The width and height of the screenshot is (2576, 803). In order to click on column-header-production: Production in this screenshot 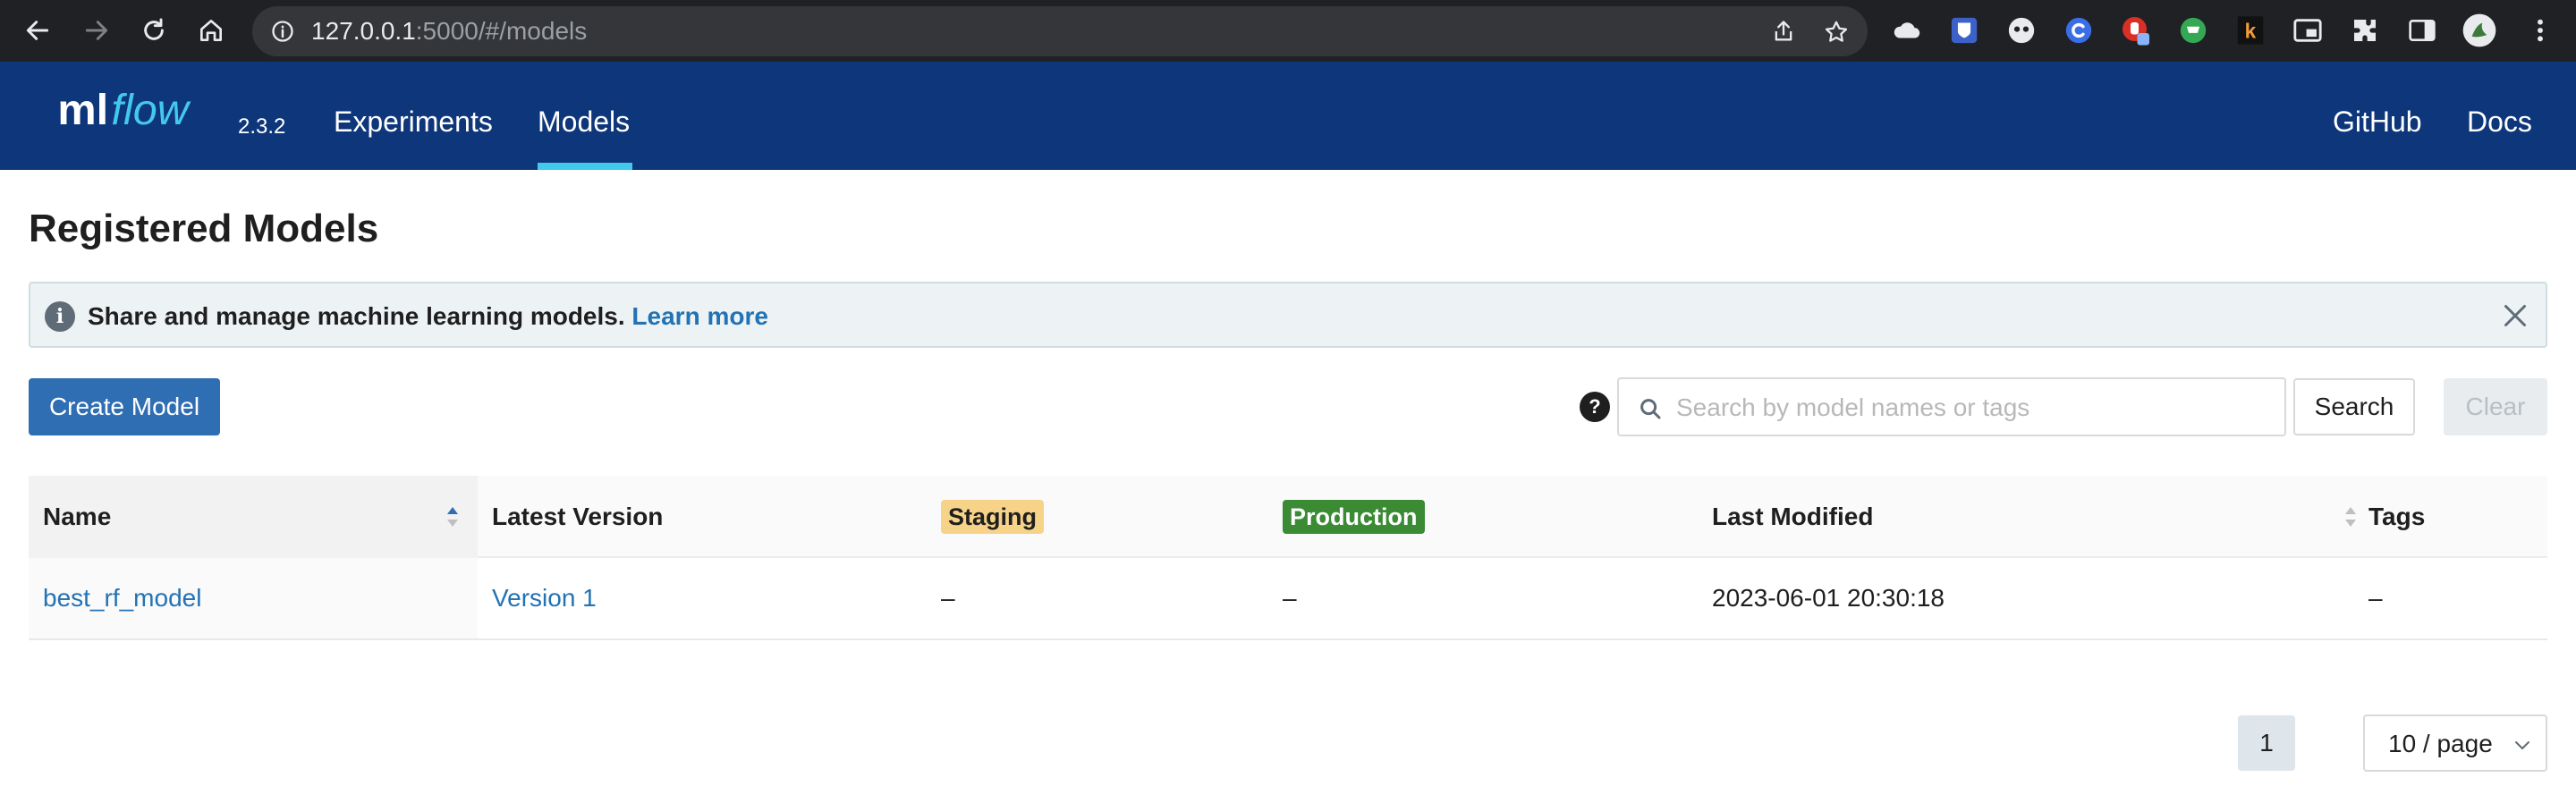, I will do `click(1354, 517)`.